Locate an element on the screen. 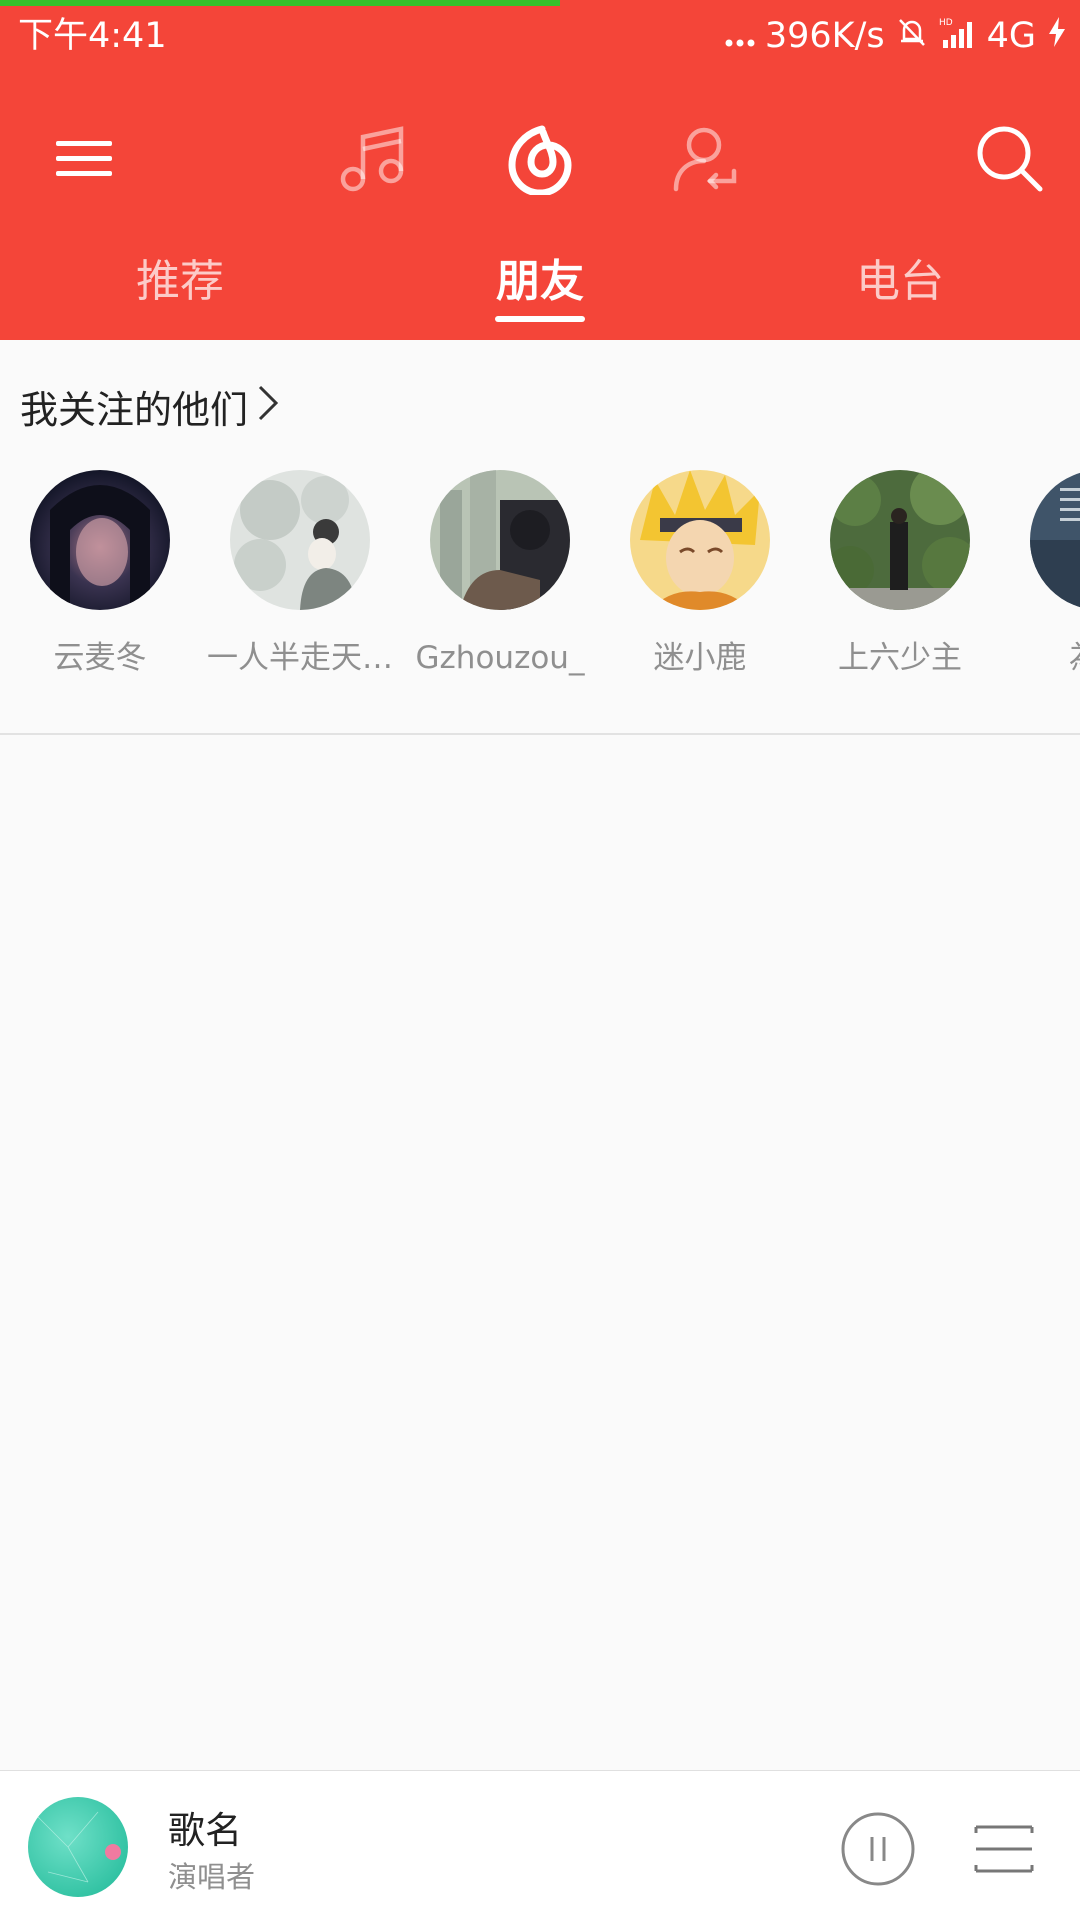 Image resolution: width=1080 pixels, height=1921 pixels. pause-button is located at coordinates (878, 1849).